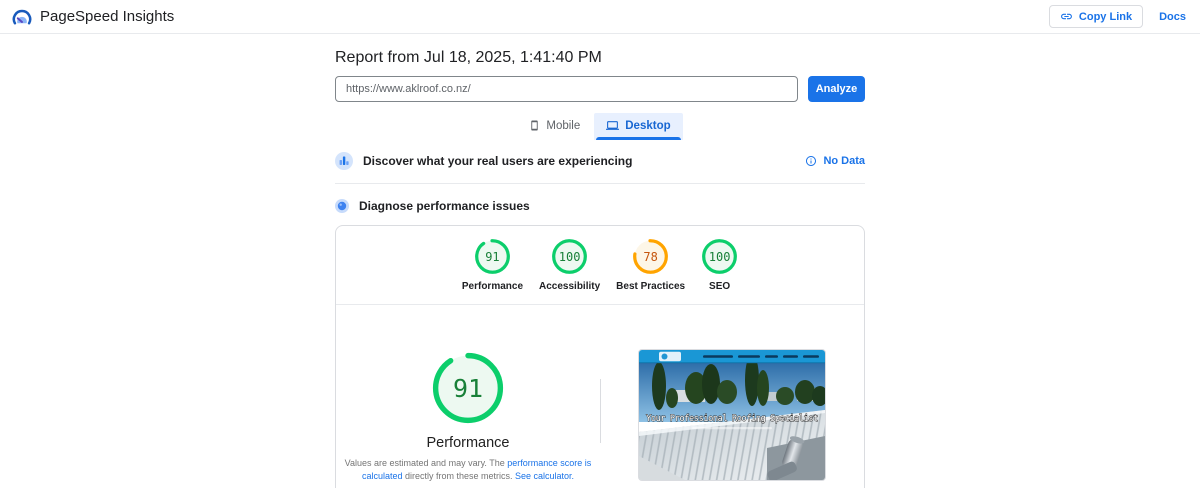 The width and height of the screenshot is (1200, 488). Describe the element at coordinates (648, 125) in the screenshot. I see `tab-desktop-label: Desktop` at that location.